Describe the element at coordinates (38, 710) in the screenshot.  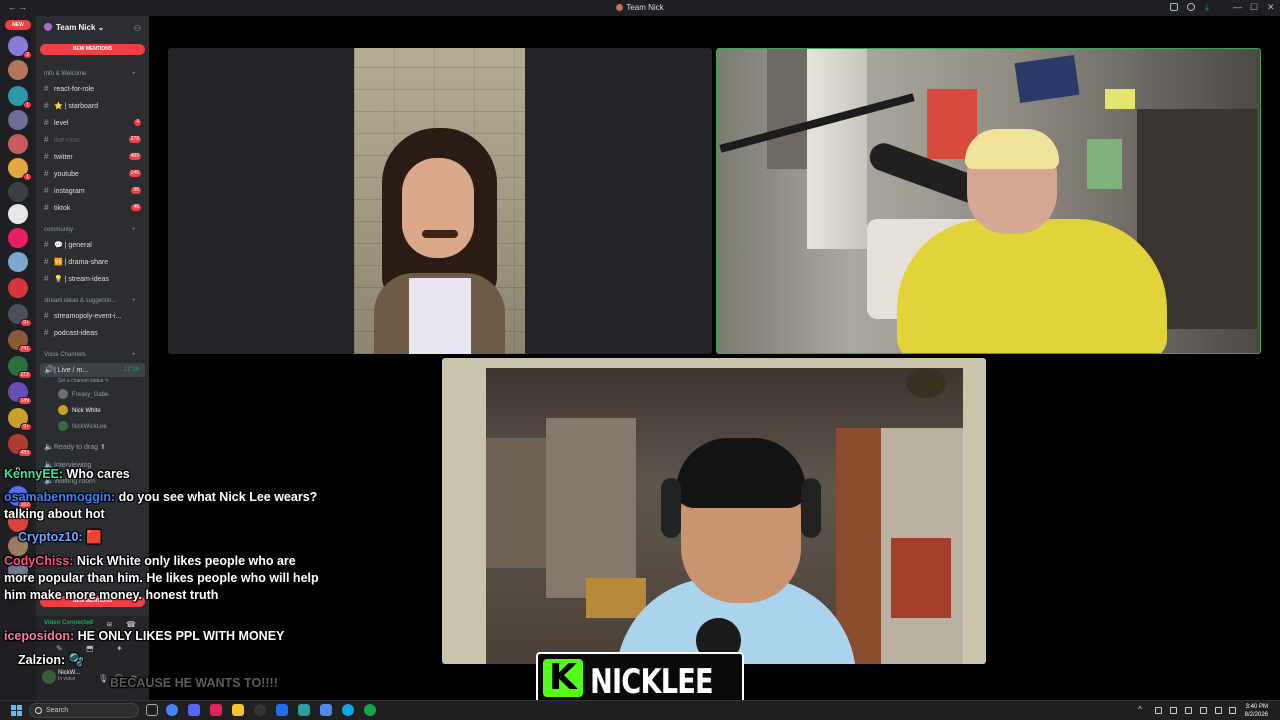
I see `search-icon` at that location.